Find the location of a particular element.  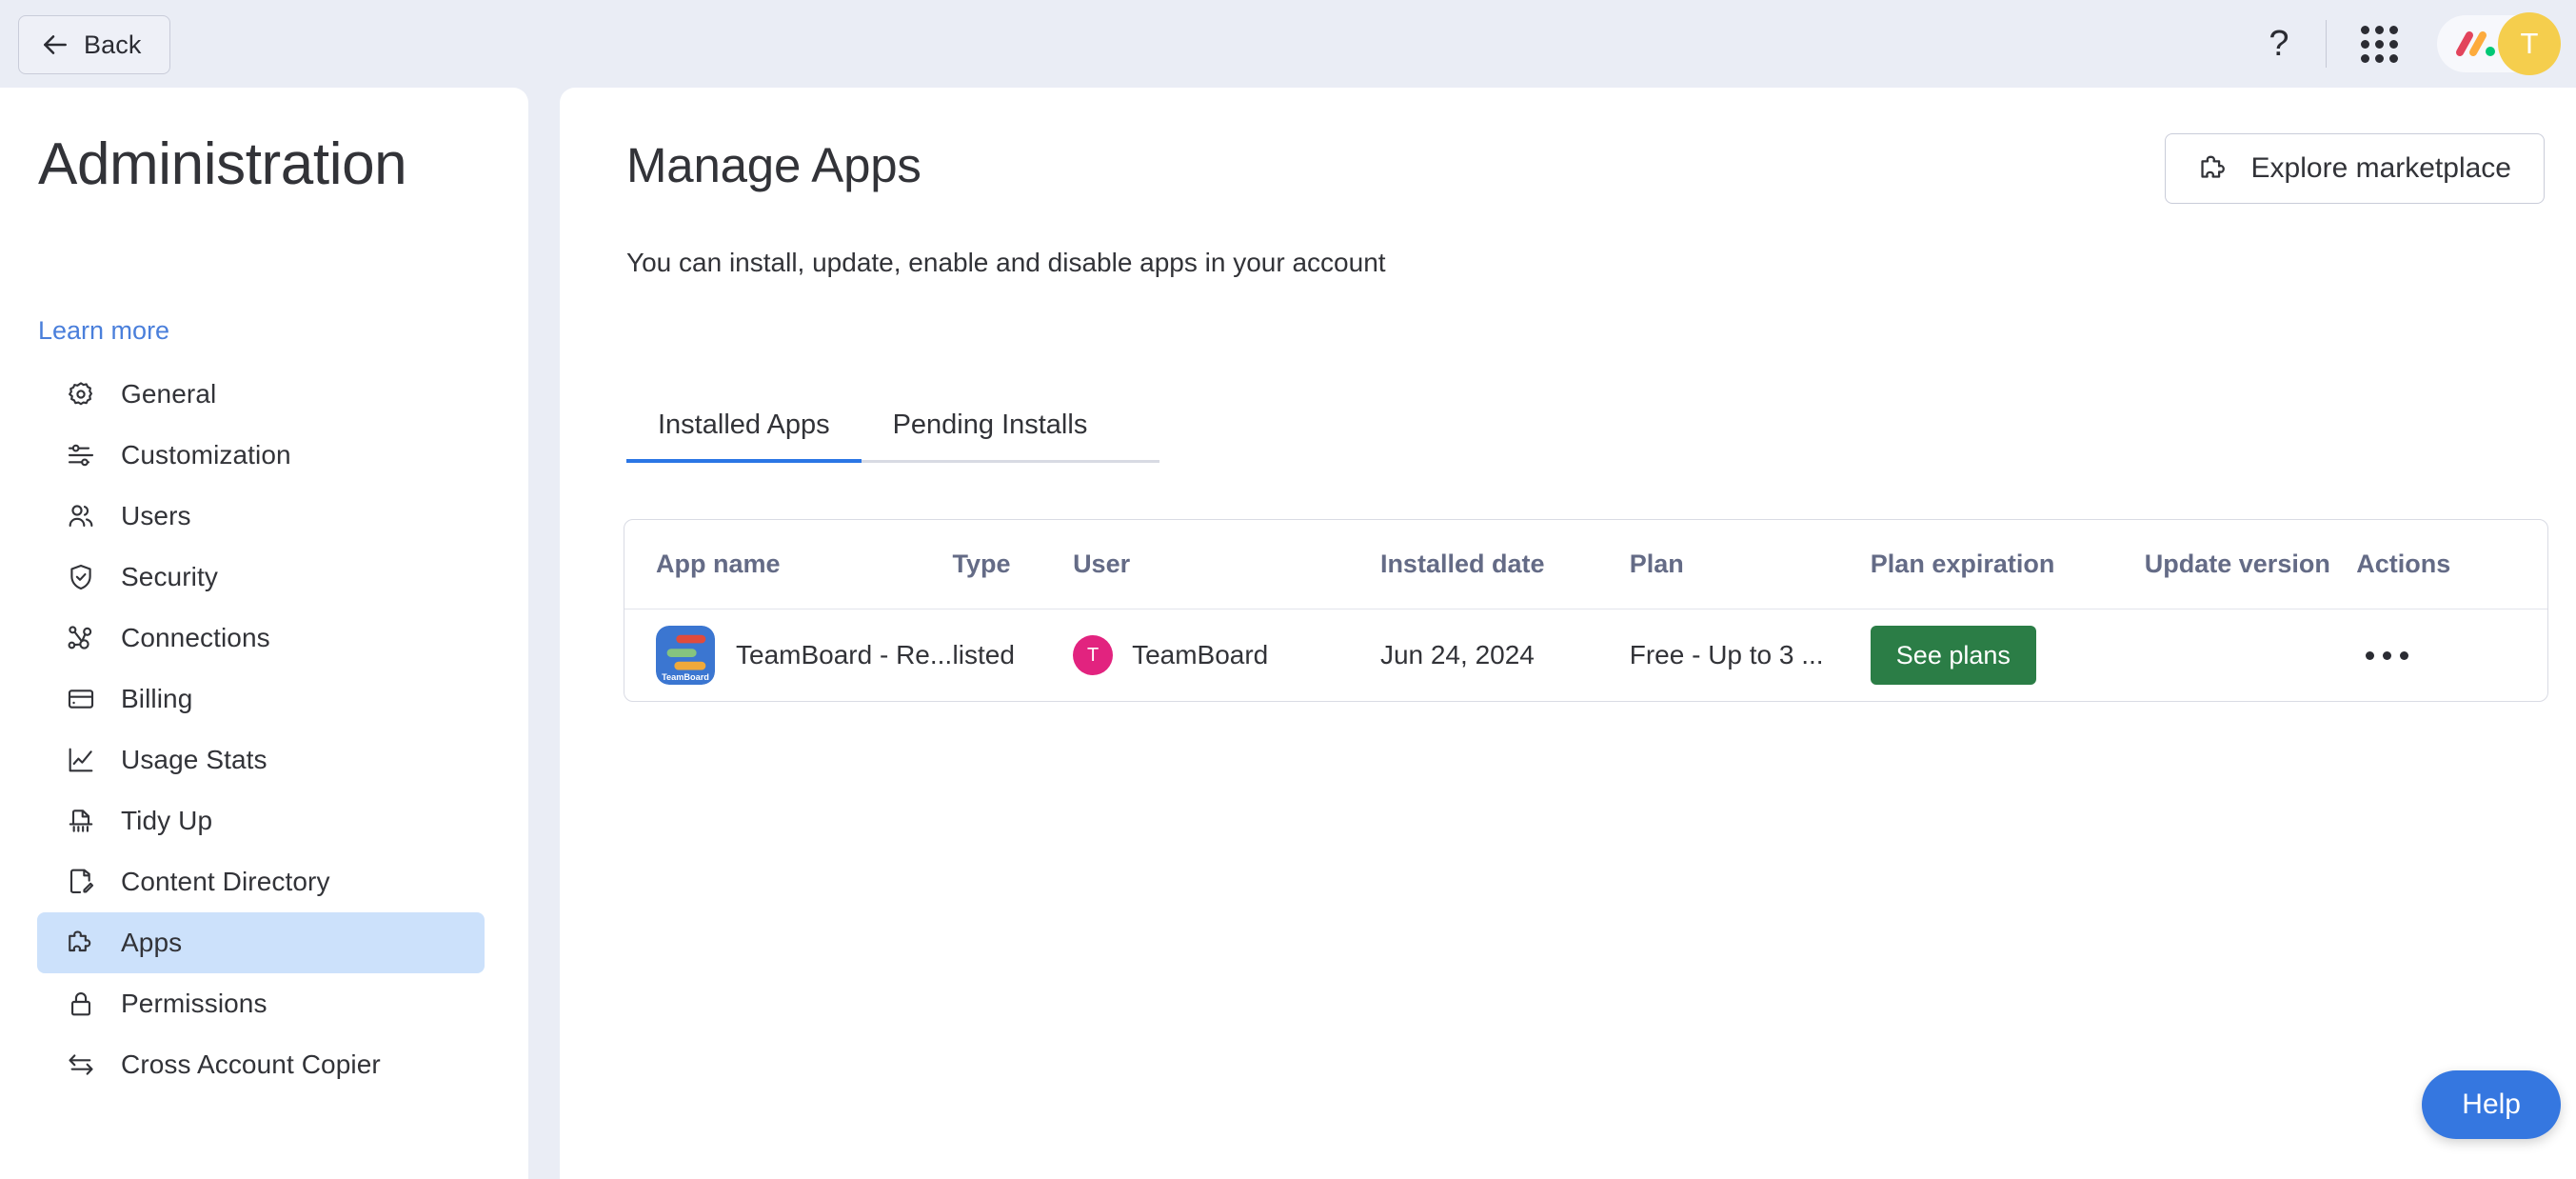

document-edit-icon is located at coordinates (81, 881).